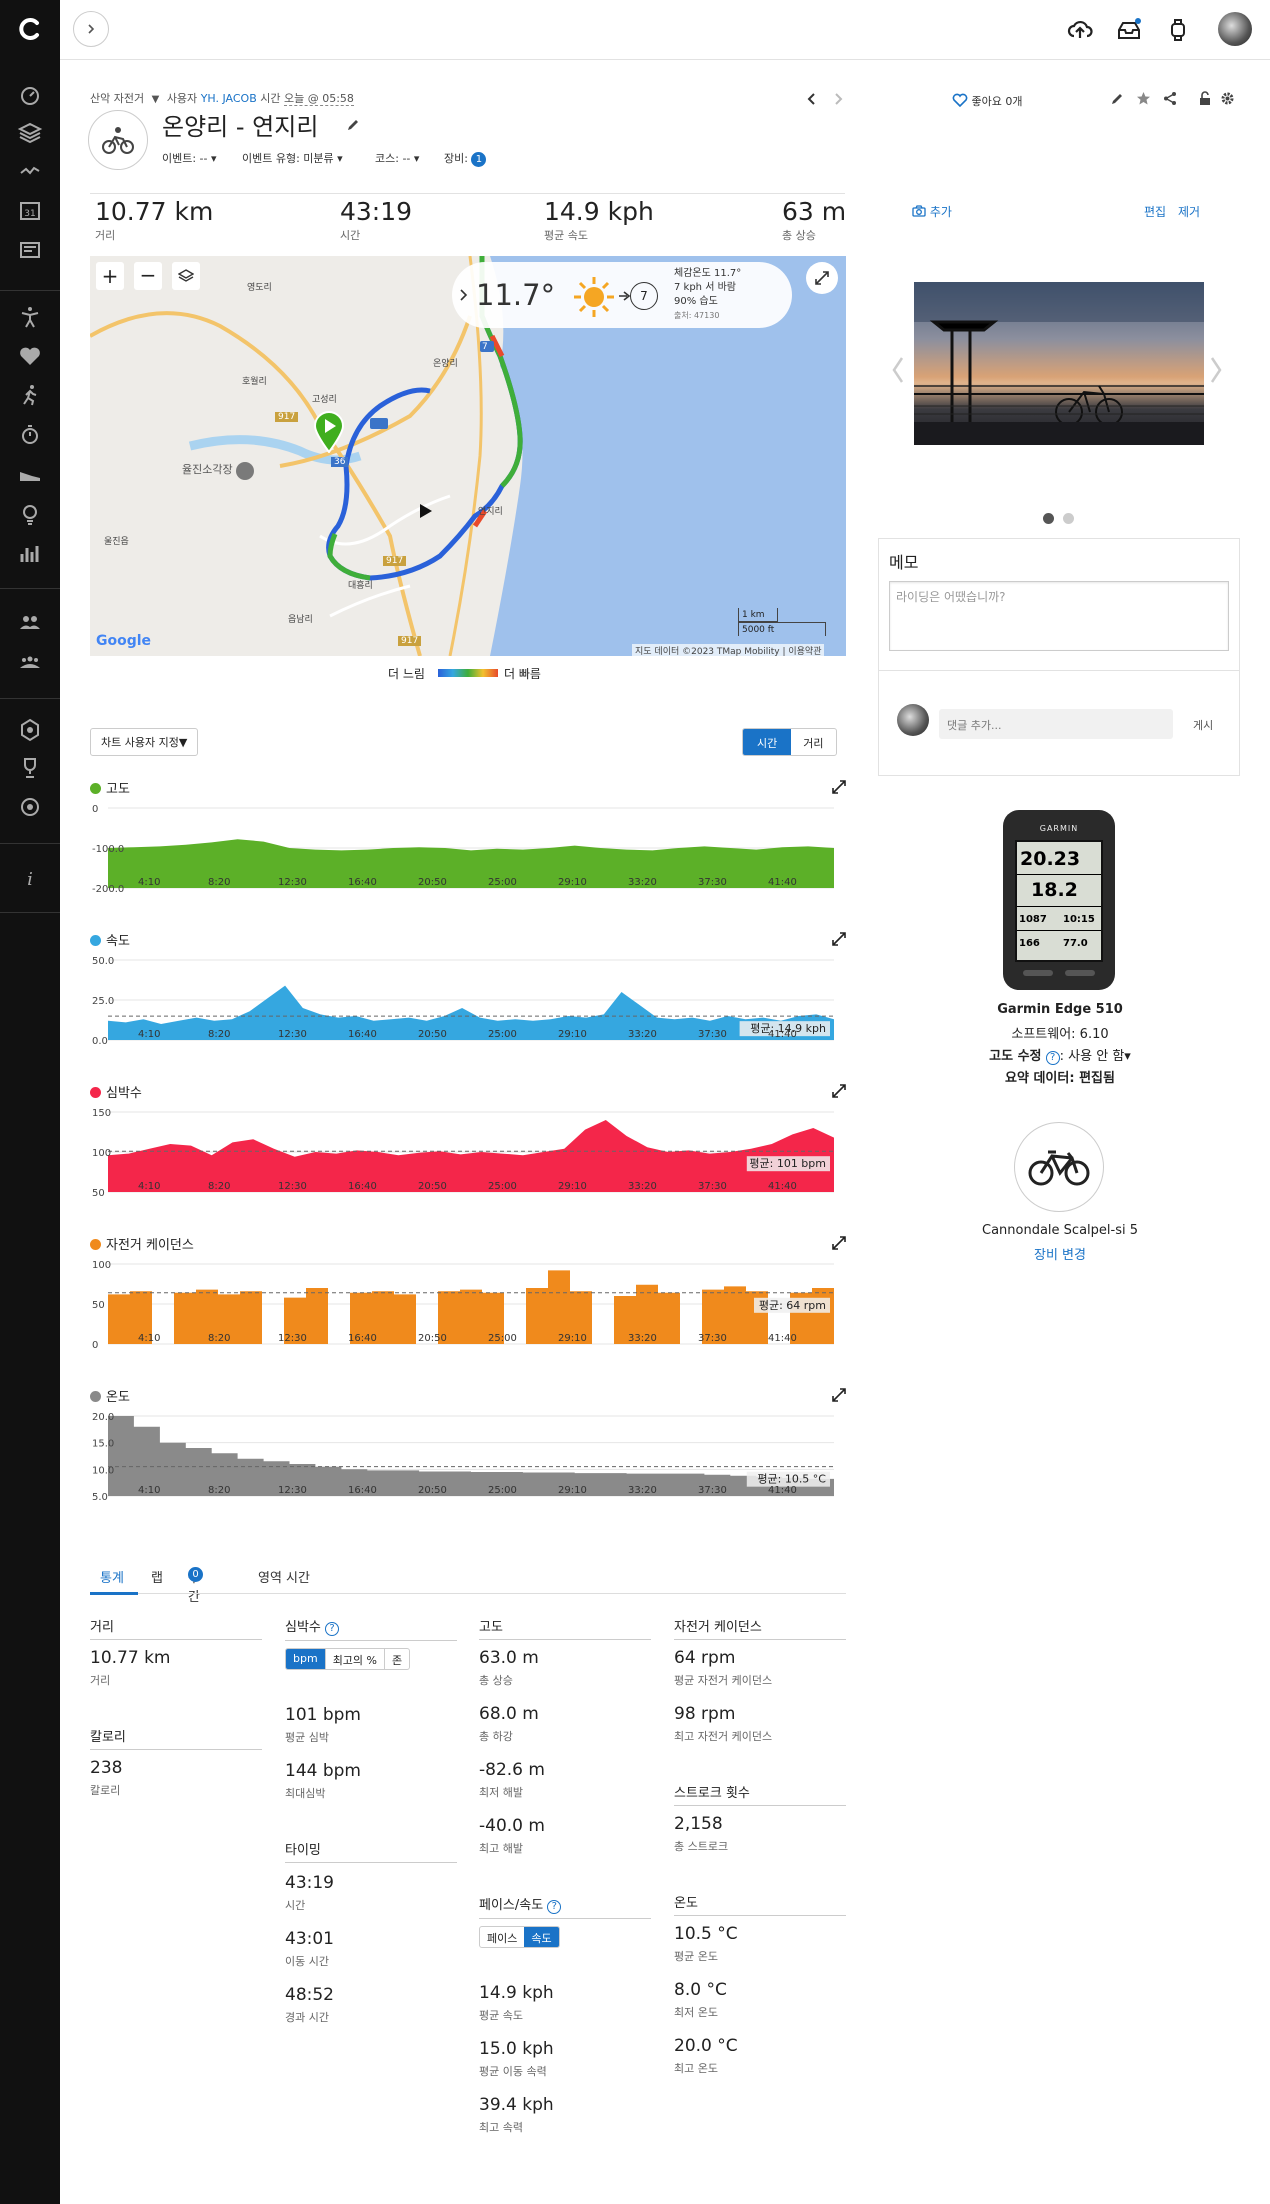  Describe the element at coordinates (642, 882) in the screenshot. I see `elevation-x-tick-label: 33:20` at that location.